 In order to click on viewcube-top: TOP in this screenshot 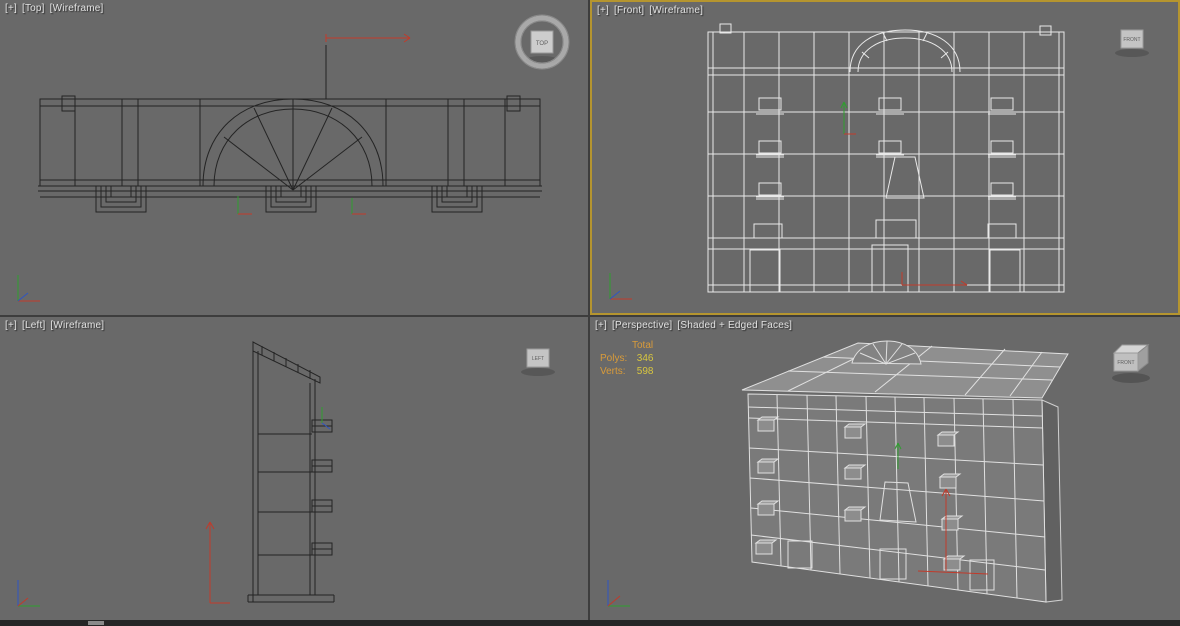, I will do `click(542, 42)`.